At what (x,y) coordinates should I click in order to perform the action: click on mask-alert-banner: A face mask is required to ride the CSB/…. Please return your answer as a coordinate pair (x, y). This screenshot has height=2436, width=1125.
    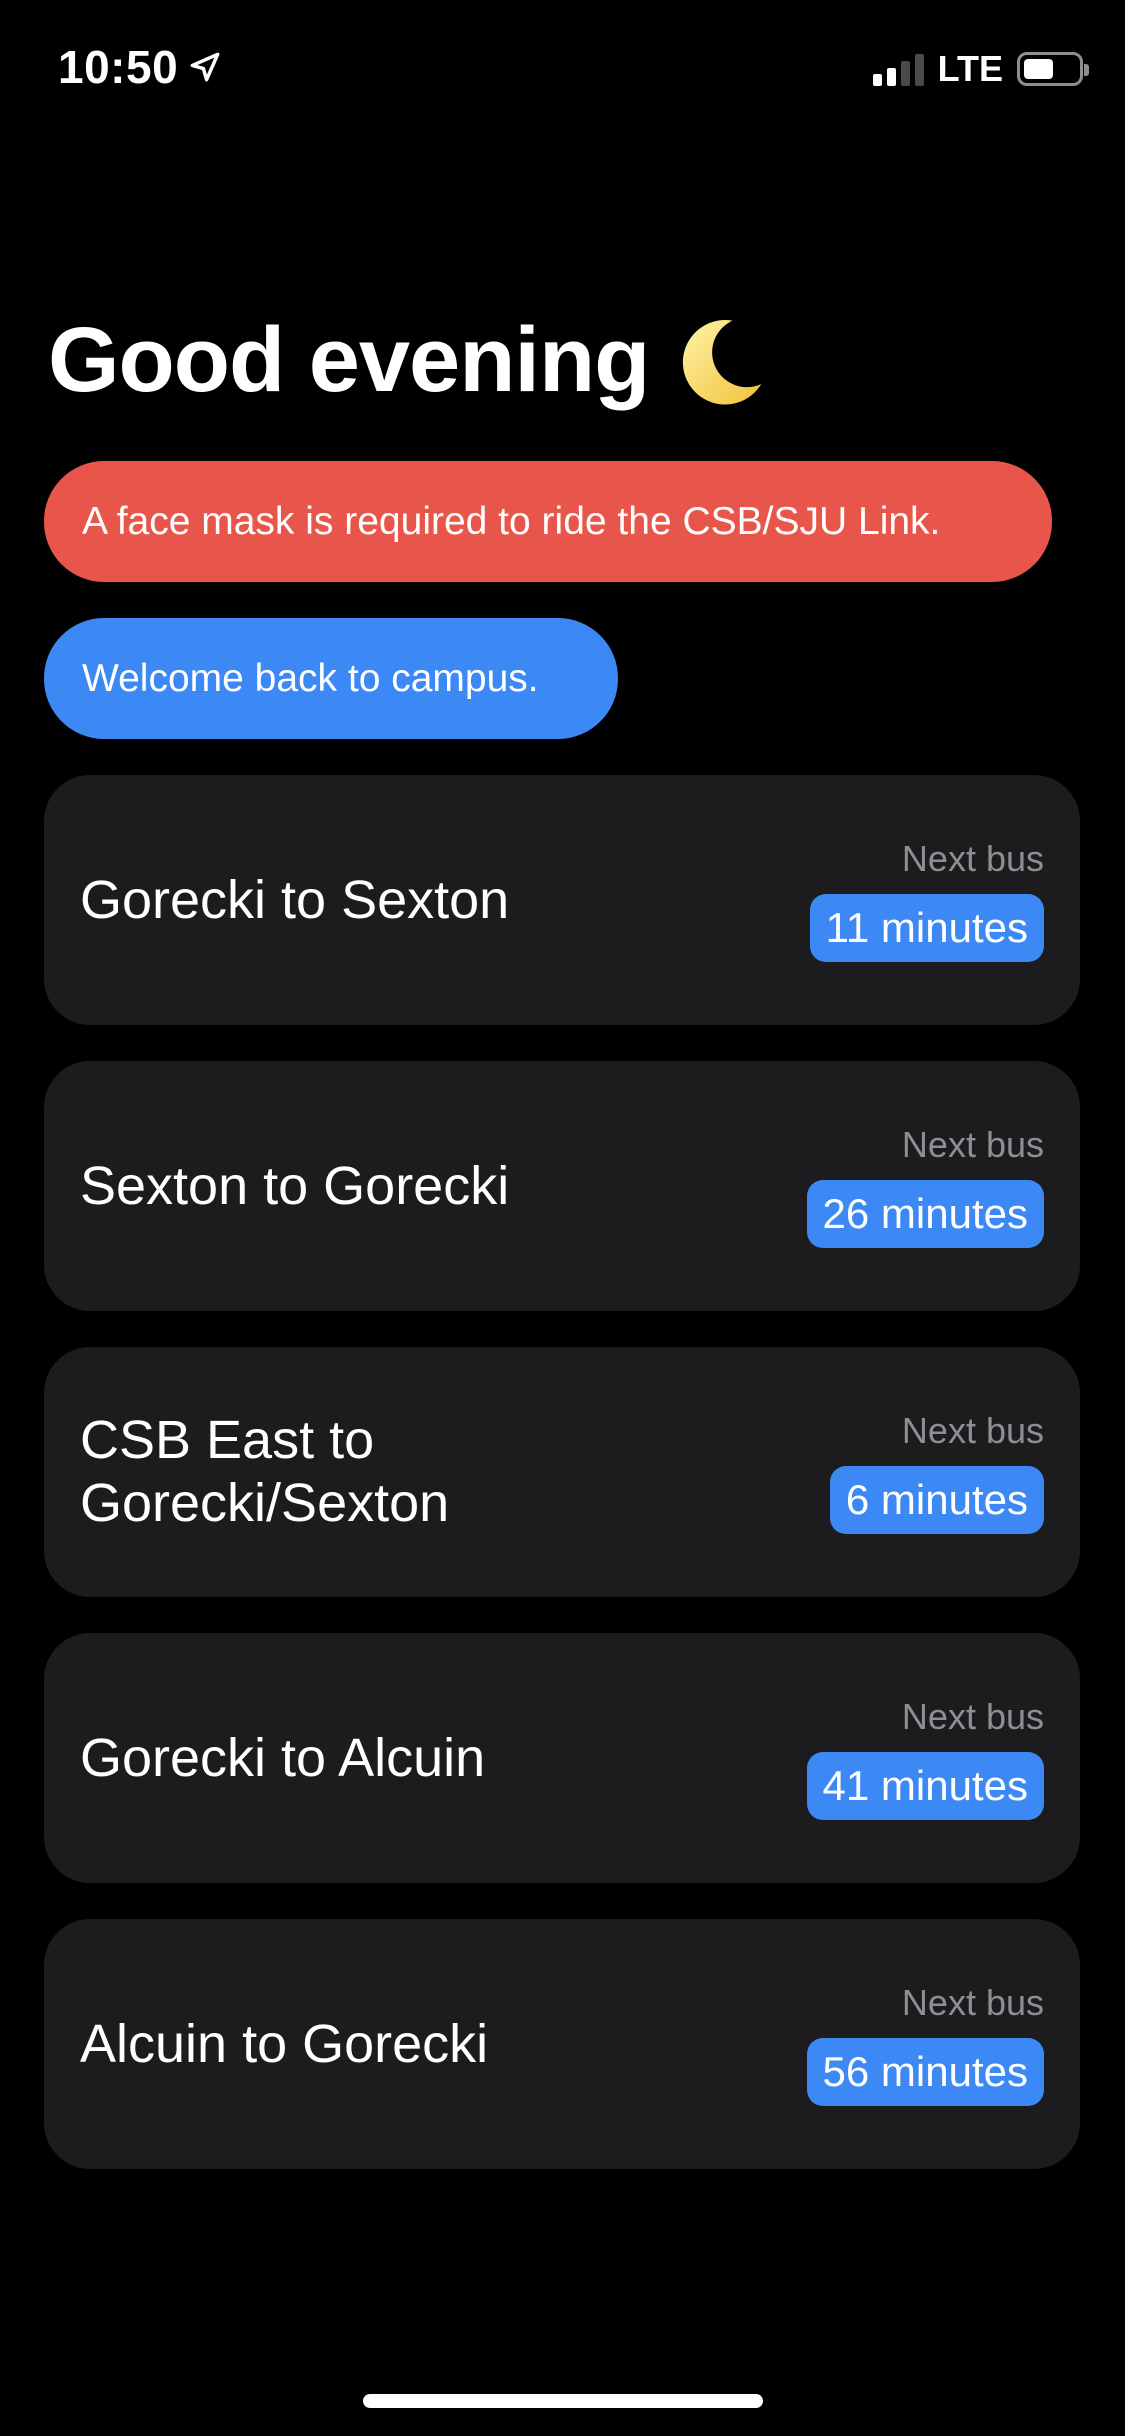
    Looking at the image, I should click on (548, 521).